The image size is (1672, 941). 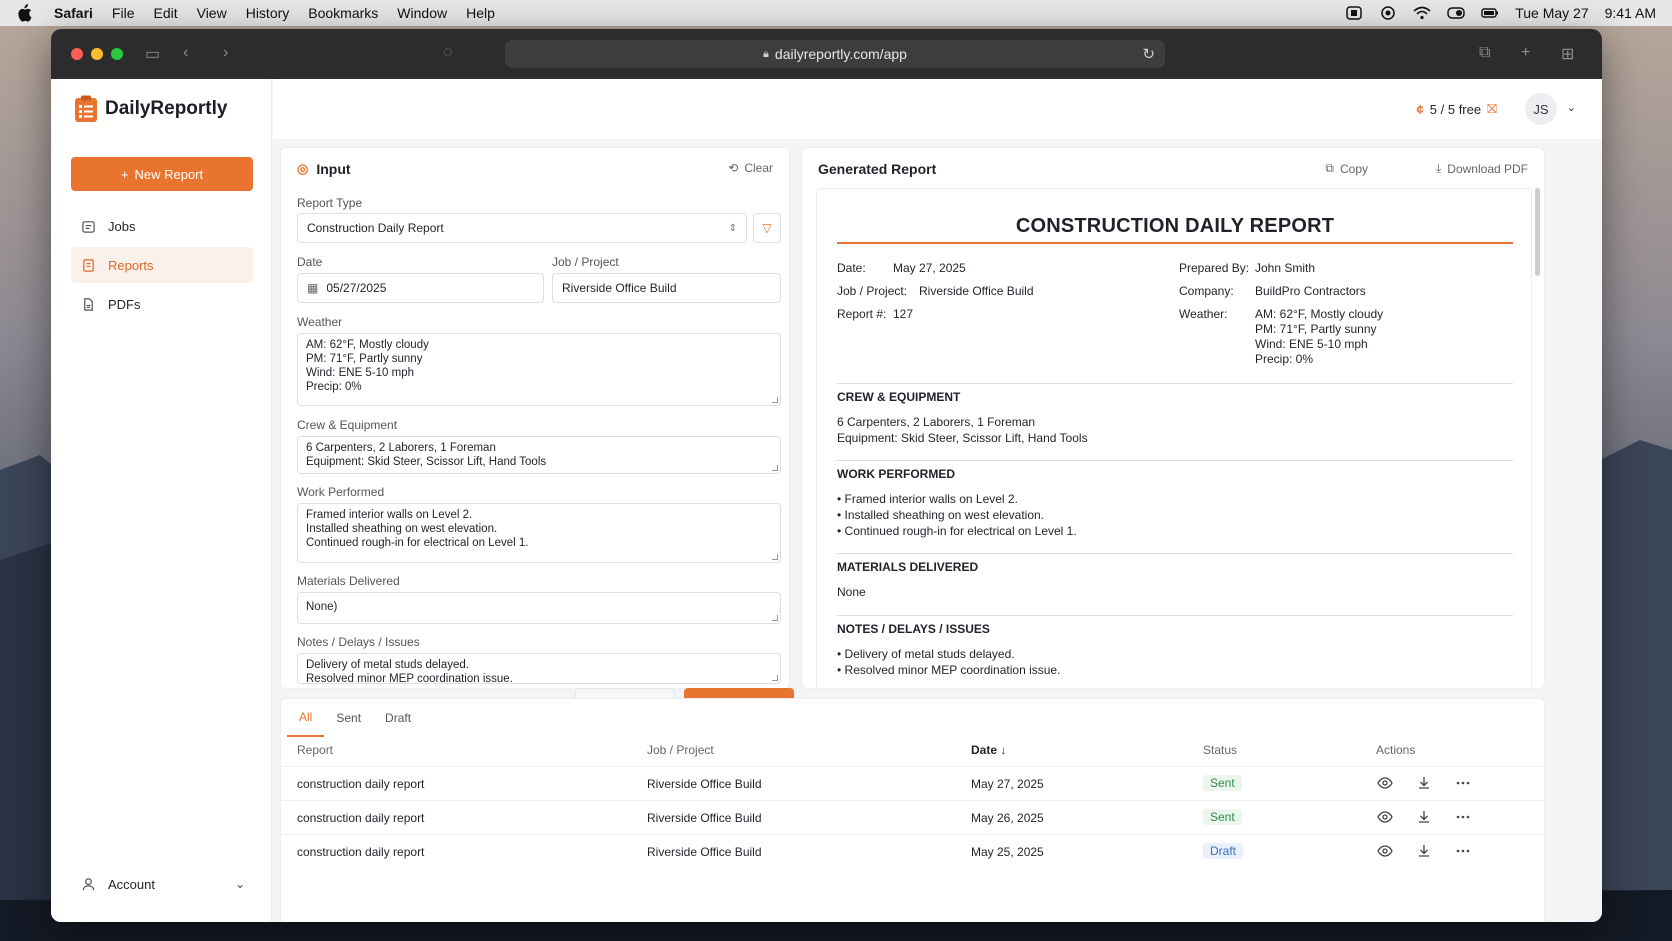 What do you see at coordinates (1175, 576) in the screenshot?
I see `section-materials: MATERIALS DELIVERED None` at bounding box center [1175, 576].